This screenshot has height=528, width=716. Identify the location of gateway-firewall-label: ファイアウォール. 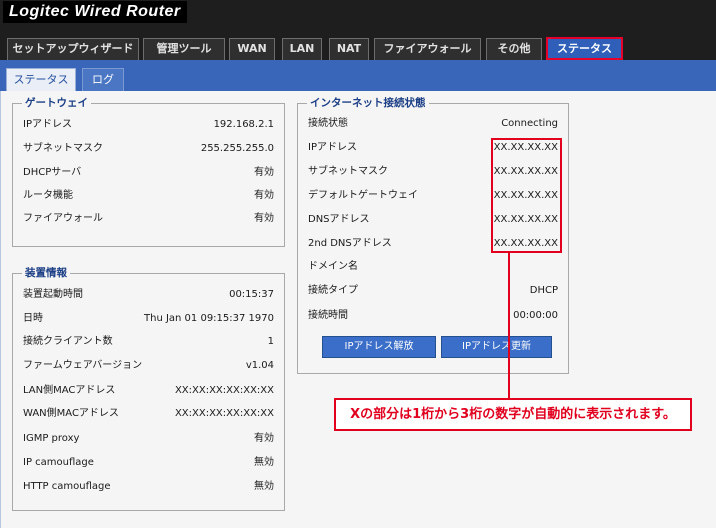
(63, 218).